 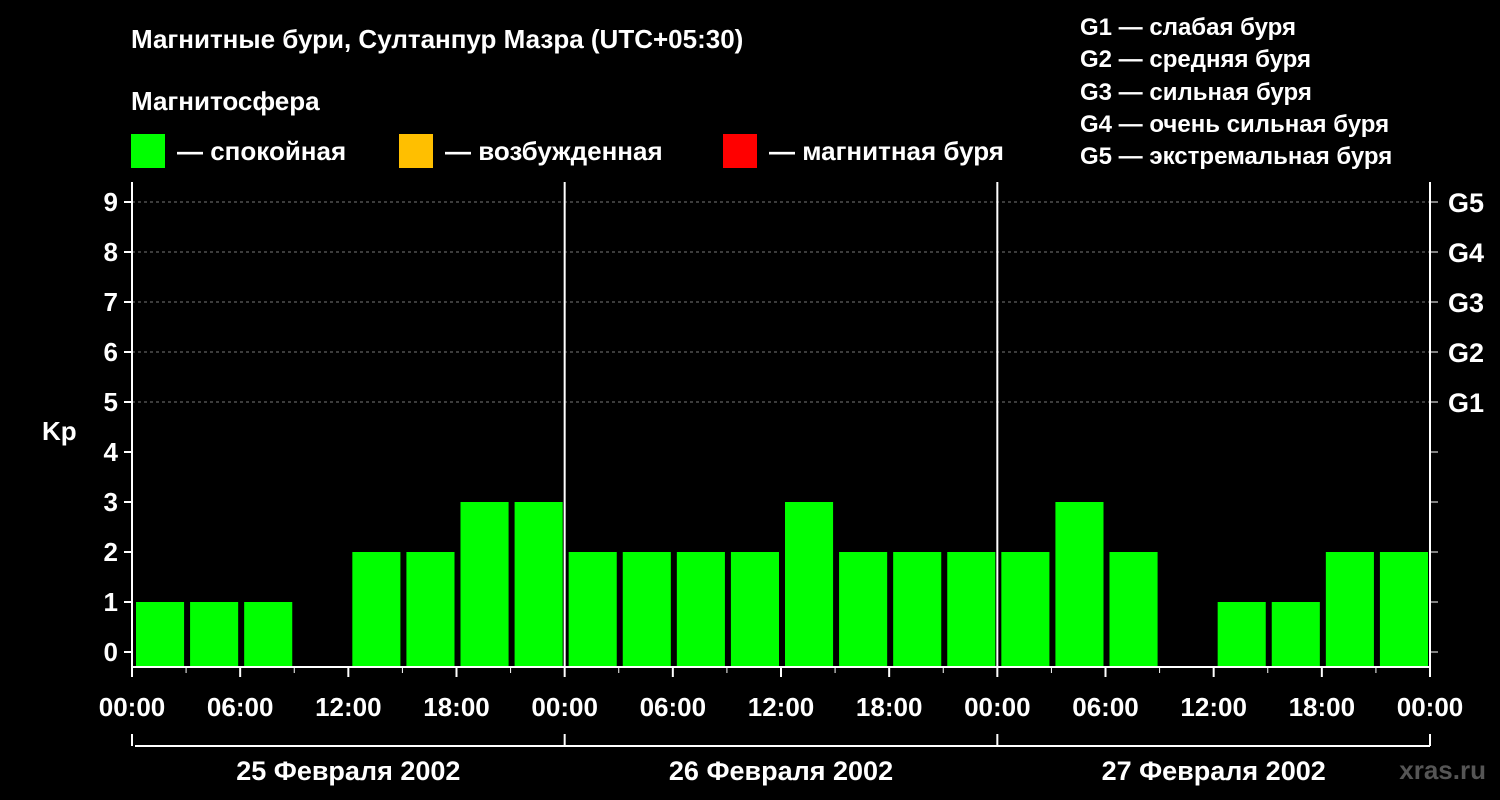 I want to click on x-tick-label-6: 12:00, so click(x=781, y=707).